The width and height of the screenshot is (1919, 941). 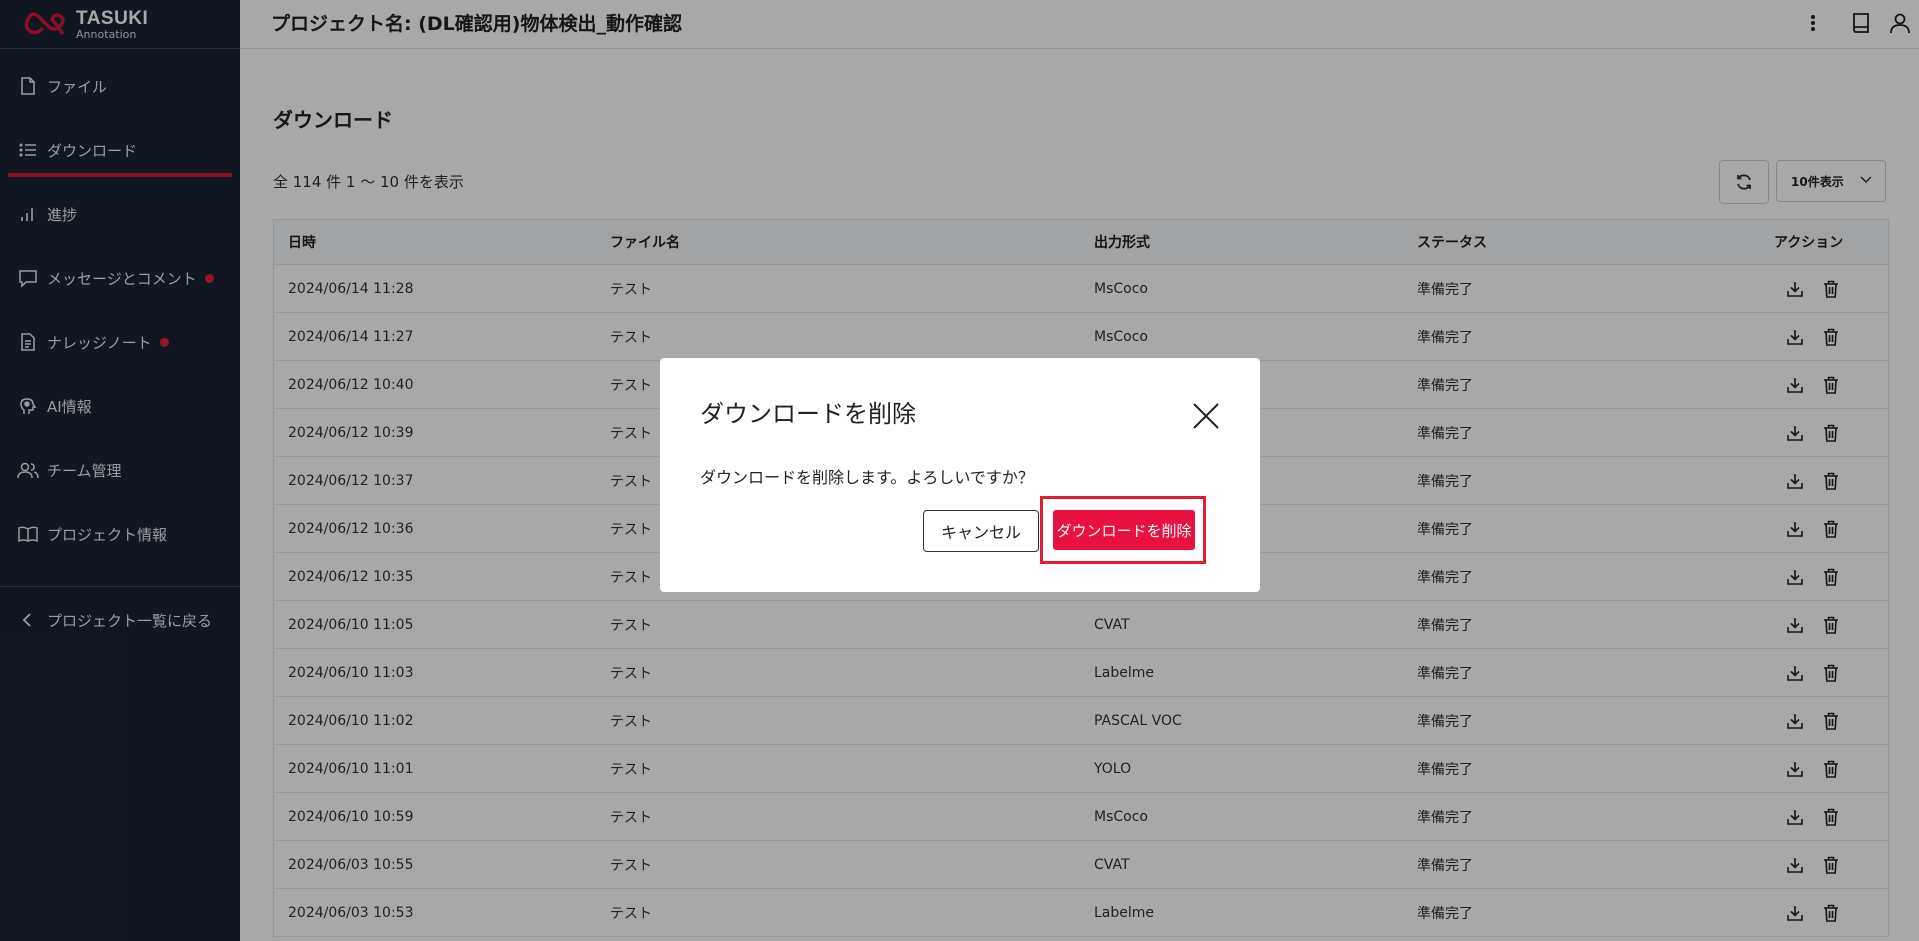 I want to click on dialog-message: ダウンロードを削除します。よろしいですか？, so click(x=867, y=477).